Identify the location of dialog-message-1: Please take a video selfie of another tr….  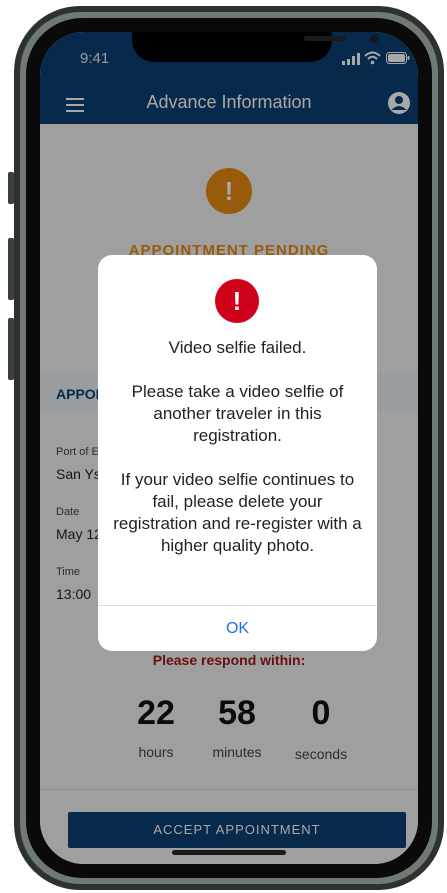
(237, 413).